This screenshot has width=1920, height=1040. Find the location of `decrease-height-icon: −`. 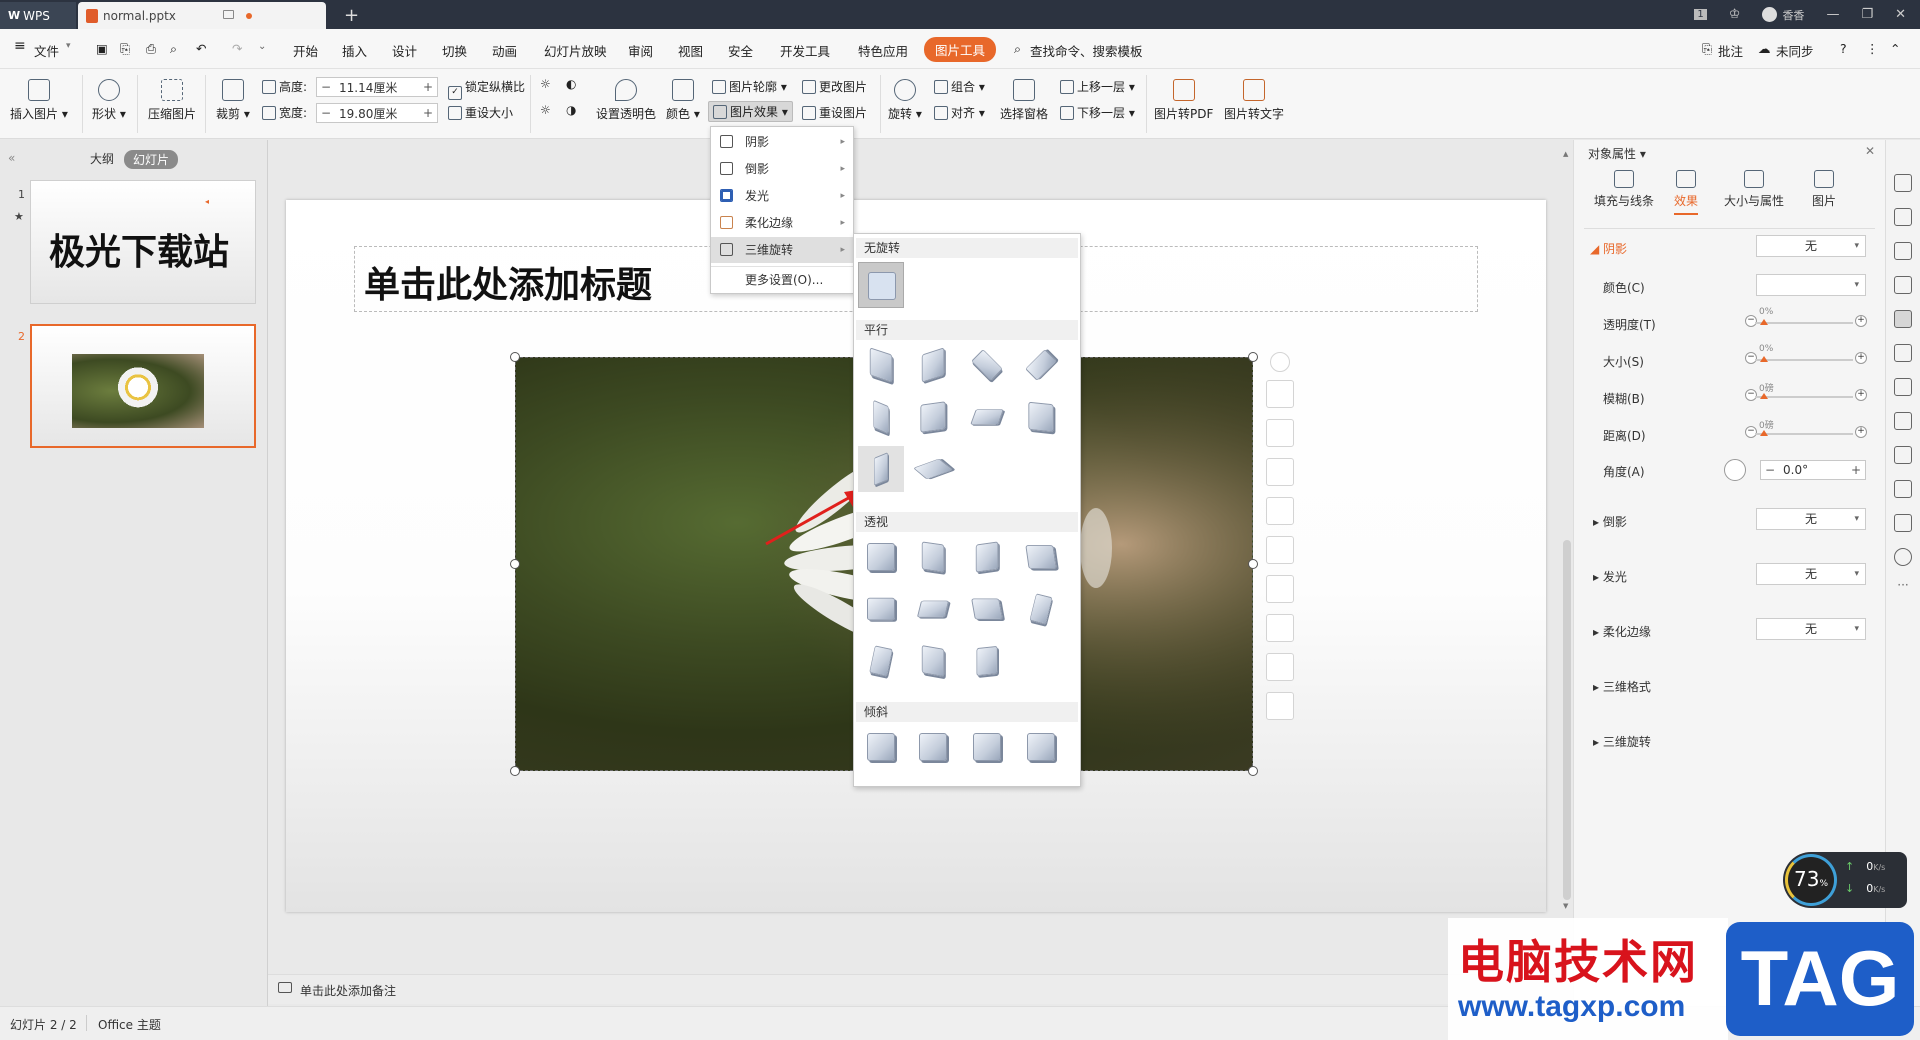

decrease-height-icon: − is located at coordinates (326, 87).